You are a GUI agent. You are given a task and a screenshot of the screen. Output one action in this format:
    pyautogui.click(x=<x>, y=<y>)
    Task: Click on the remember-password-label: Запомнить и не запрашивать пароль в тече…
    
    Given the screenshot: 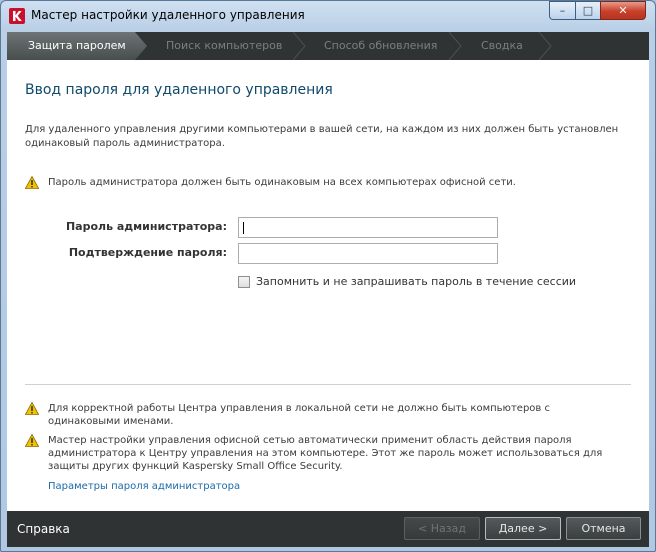 What is the action you would take?
    pyautogui.click(x=416, y=281)
    